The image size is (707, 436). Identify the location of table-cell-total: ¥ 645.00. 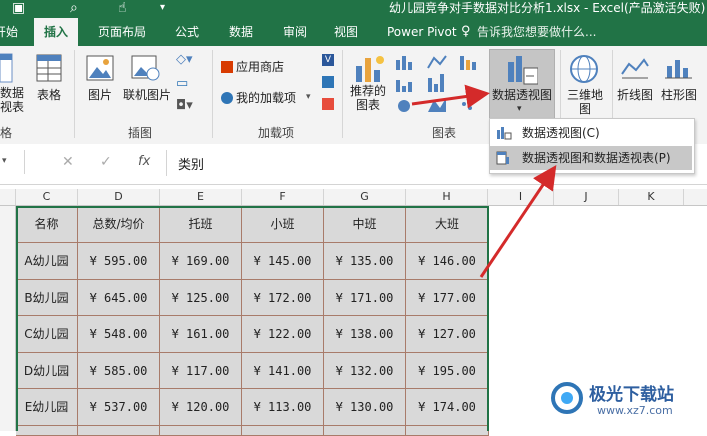
(119, 297).